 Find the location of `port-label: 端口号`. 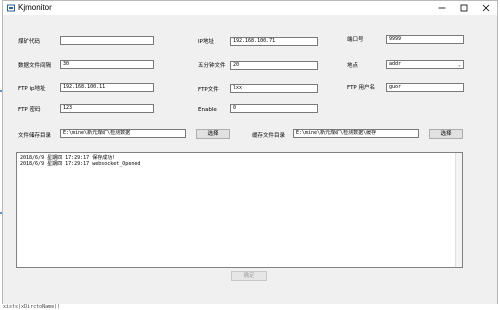

port-label: 端口号 is located at coordinates (355, 40).